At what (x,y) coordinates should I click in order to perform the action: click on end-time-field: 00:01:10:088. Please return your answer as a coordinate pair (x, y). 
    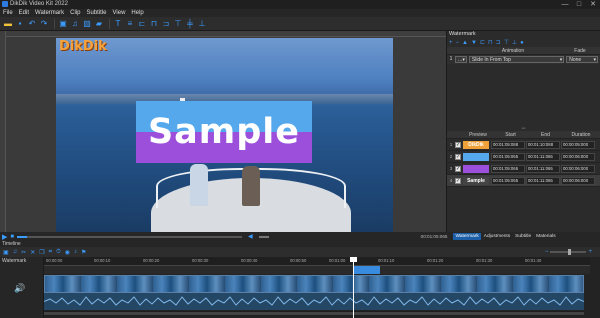
    Looking at the image, I should click on (543, 144).